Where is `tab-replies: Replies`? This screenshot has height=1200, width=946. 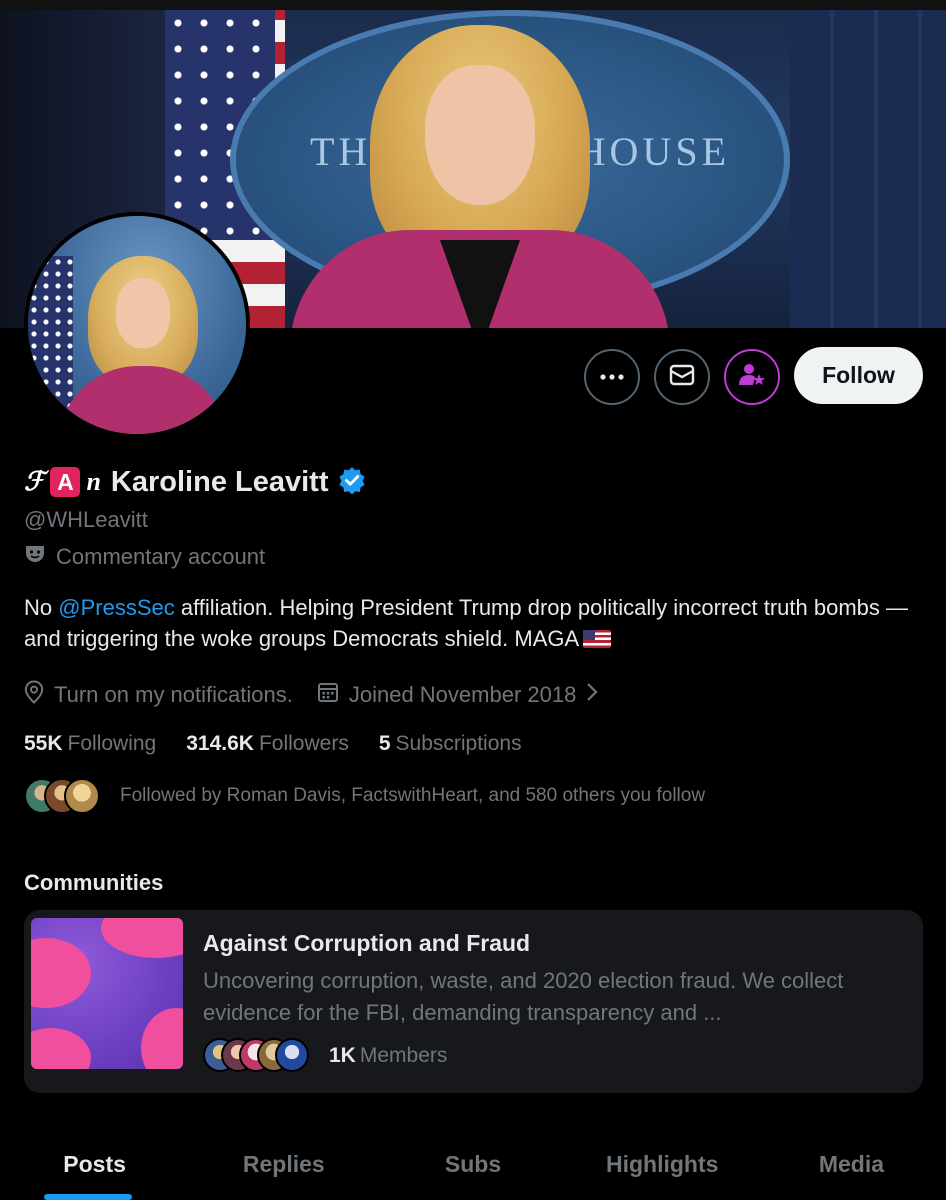
tab-replies: Replies is located at coordinates (283, 1164).